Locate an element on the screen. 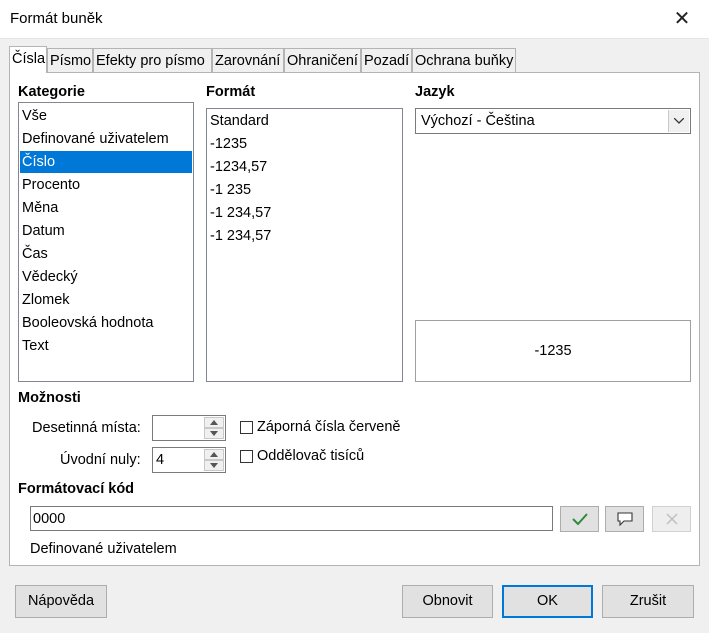 This screenshot has height=633, width=709. tab-background: Pozadí is located at coordinates (386, 60).